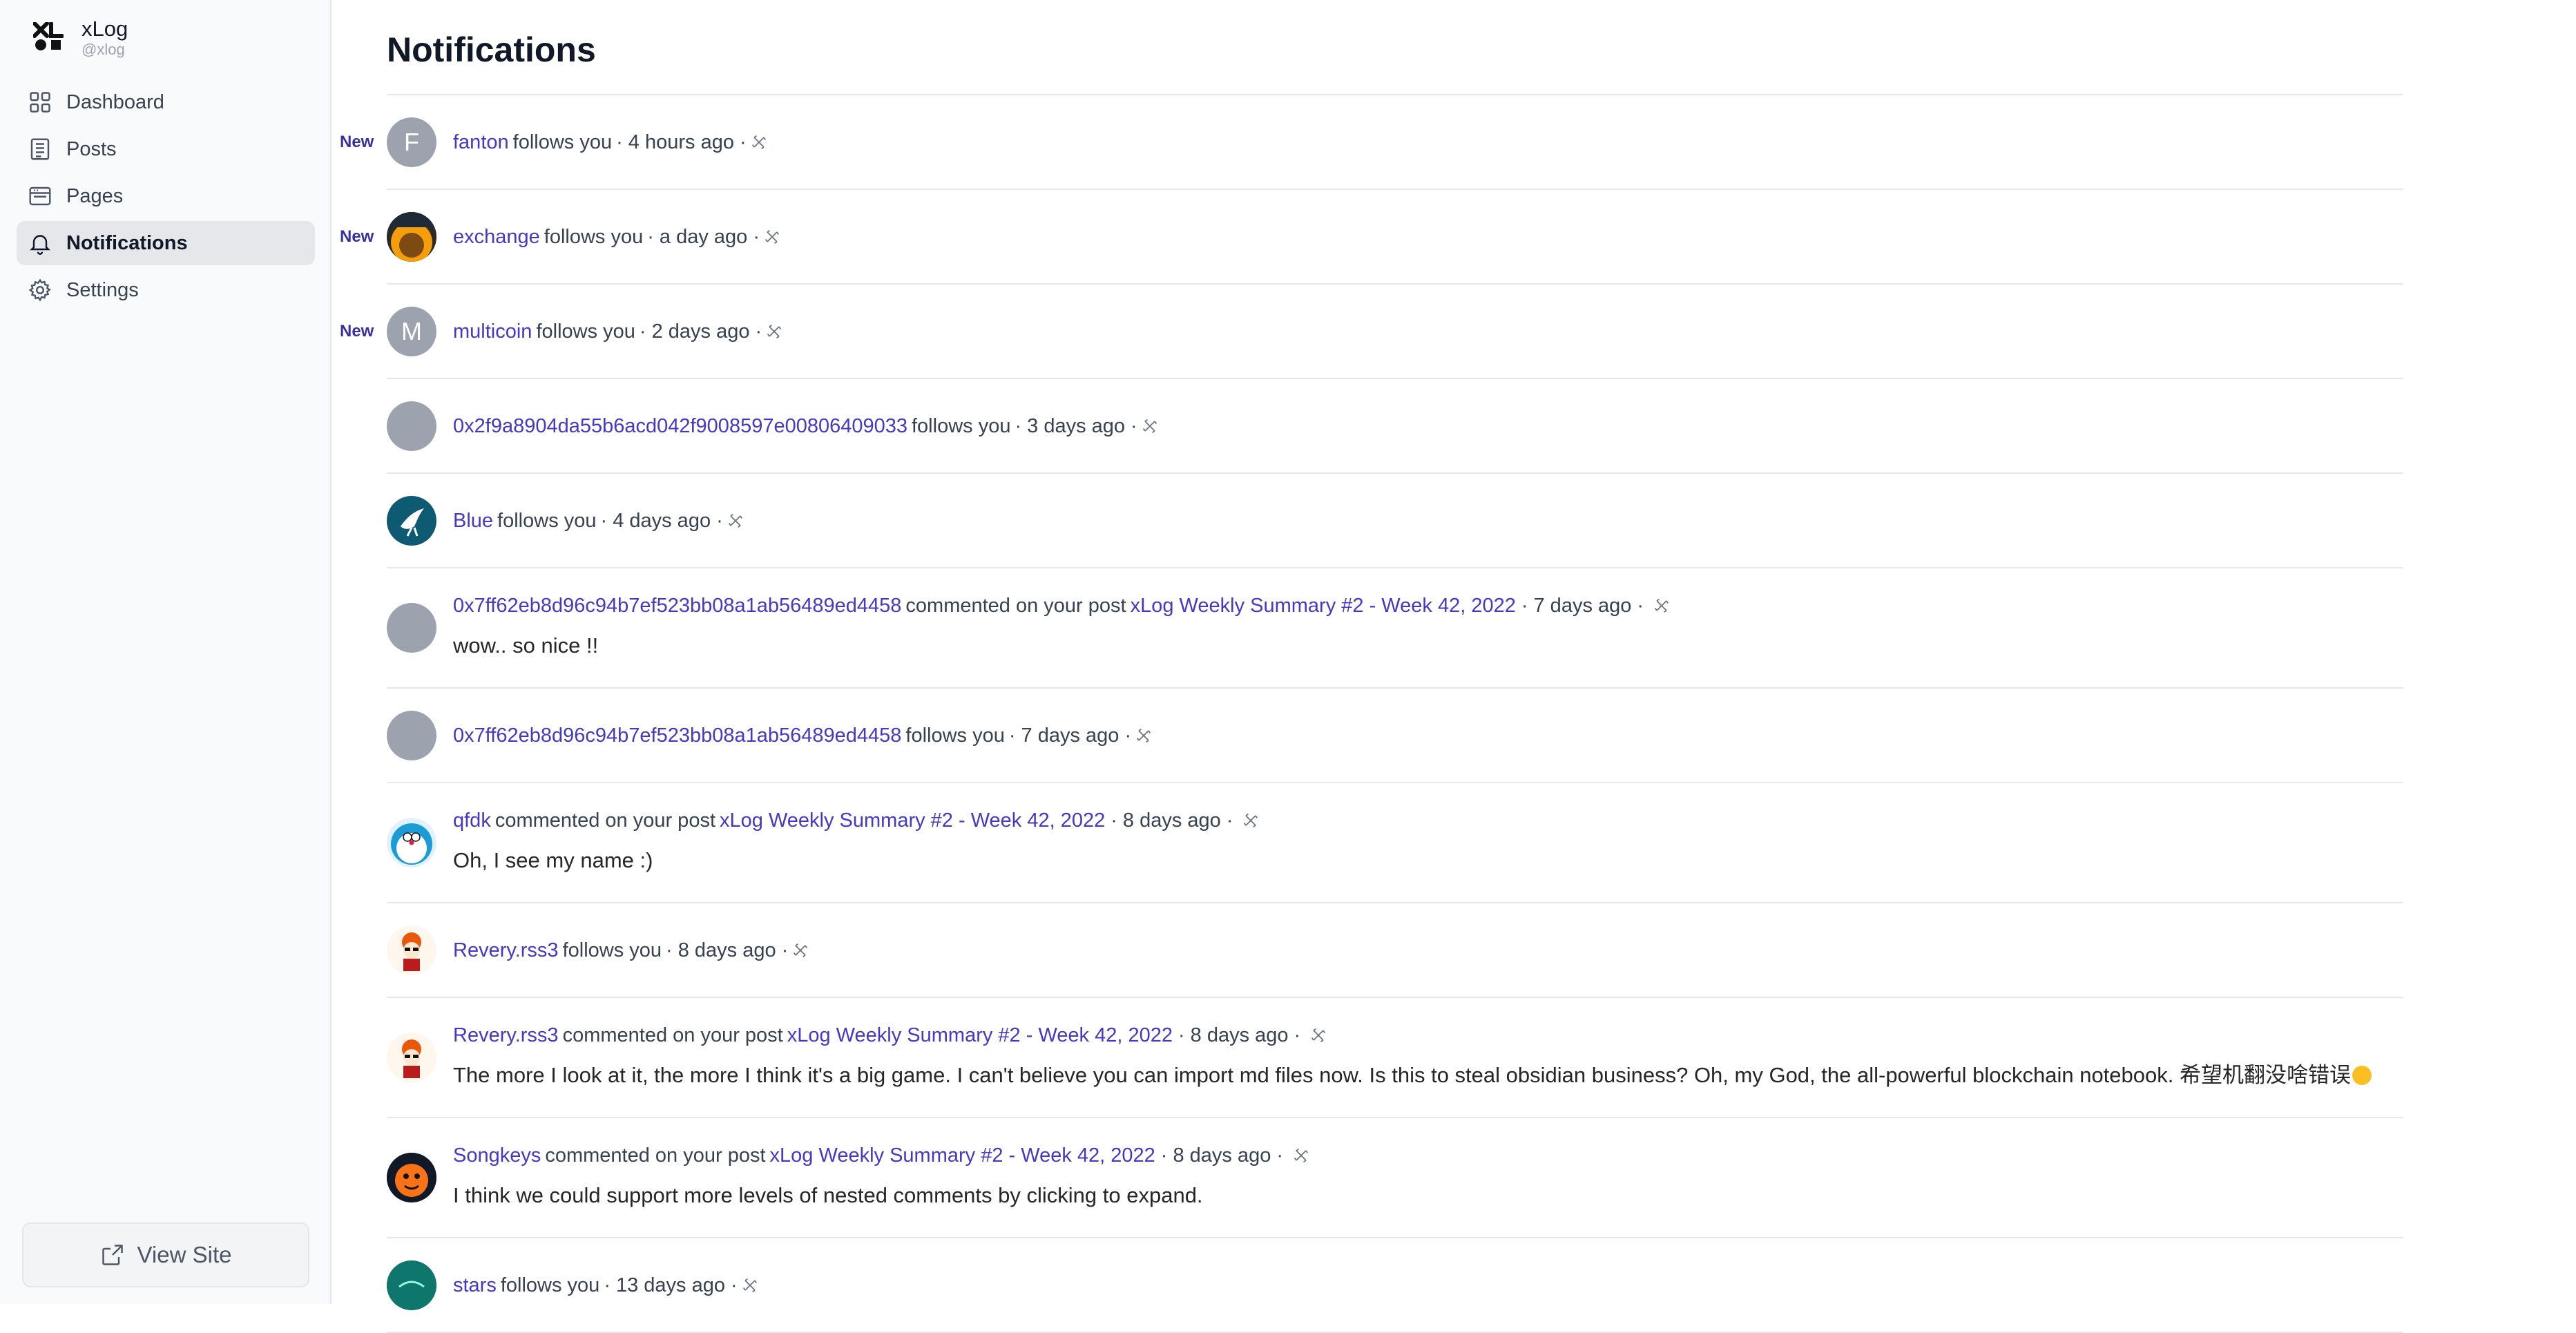 The width and height of the screenshot is (2576, 1333). What do you see at coordinates (475, 1285) in the screenshot?
I see `user-link: stars` at bounding box center [475, 1285].